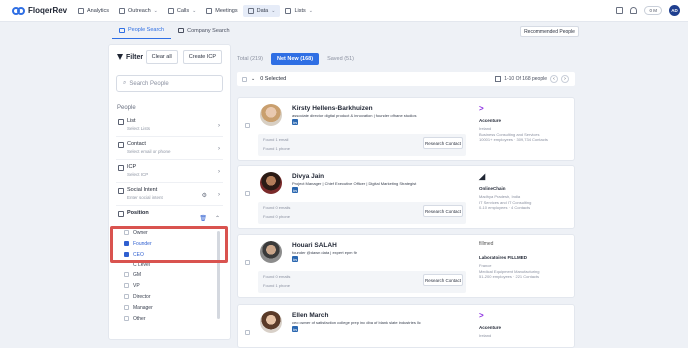  Describe the element at coordinates (250, 11) in the screenshot. I see `database-icon` at that location.